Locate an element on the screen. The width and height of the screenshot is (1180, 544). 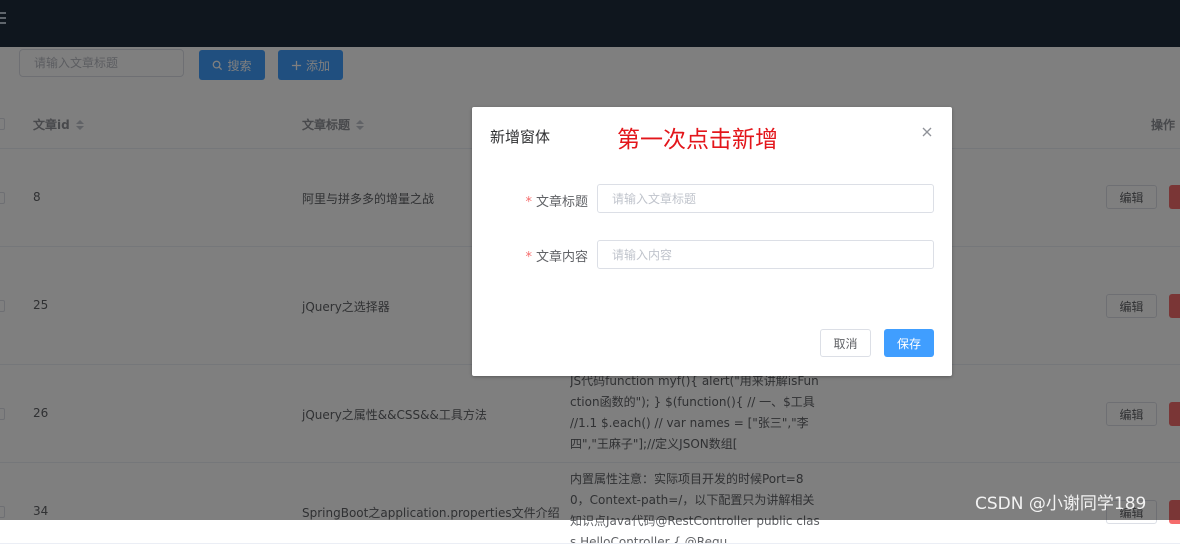
watermark: CSDN @小谢同学189 is located at coordinates (1061, 504).